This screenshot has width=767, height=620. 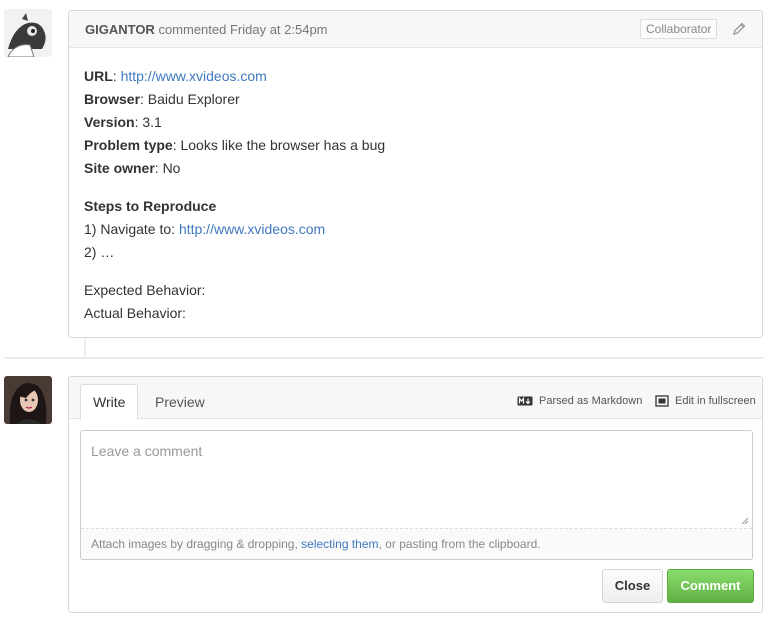 I want to click on timeline-divider, so click(x=384, y=358).